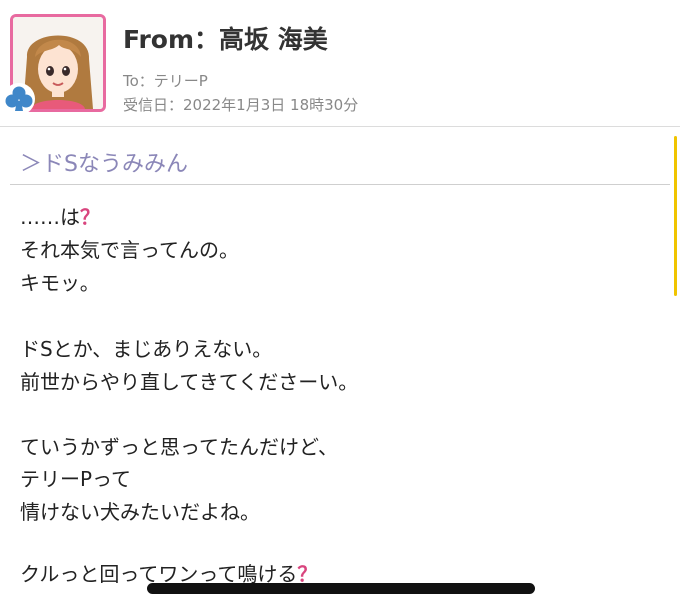 The height and width of the screenshot is (608, 680). Describe the element at coordinates (341, 588) in the screenshot. I see `home-indicator` at that location.